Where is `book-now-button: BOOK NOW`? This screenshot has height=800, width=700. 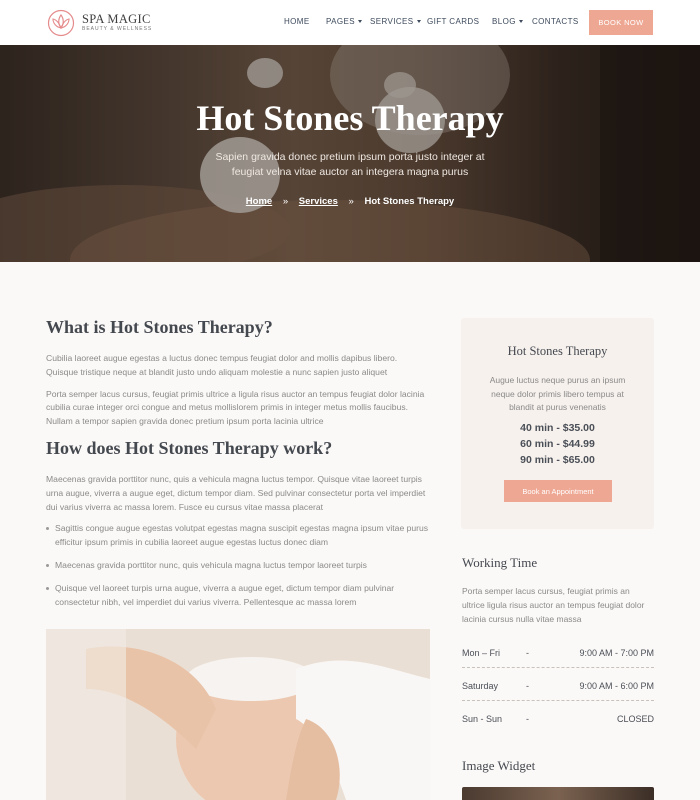
book-now-button: BOOK NOW is located at coordinates (621, 22).